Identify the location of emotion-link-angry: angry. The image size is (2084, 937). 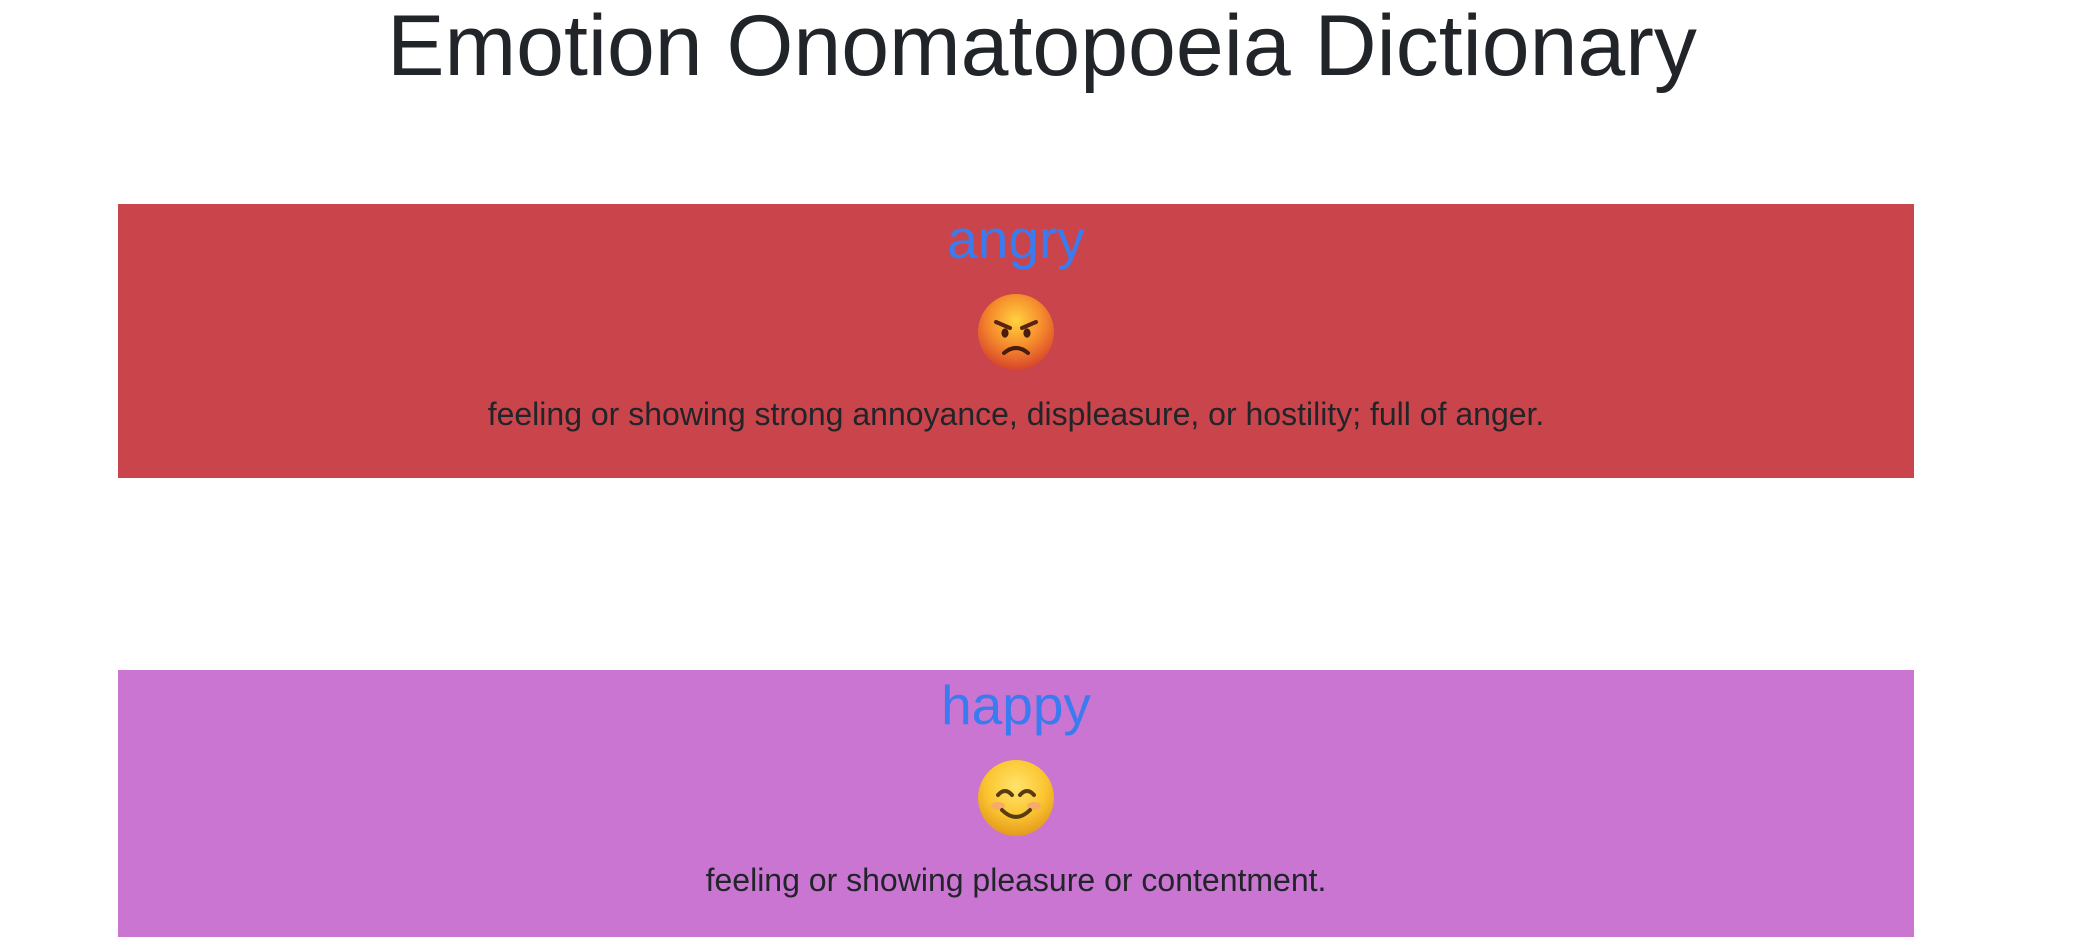
(1016, 238).